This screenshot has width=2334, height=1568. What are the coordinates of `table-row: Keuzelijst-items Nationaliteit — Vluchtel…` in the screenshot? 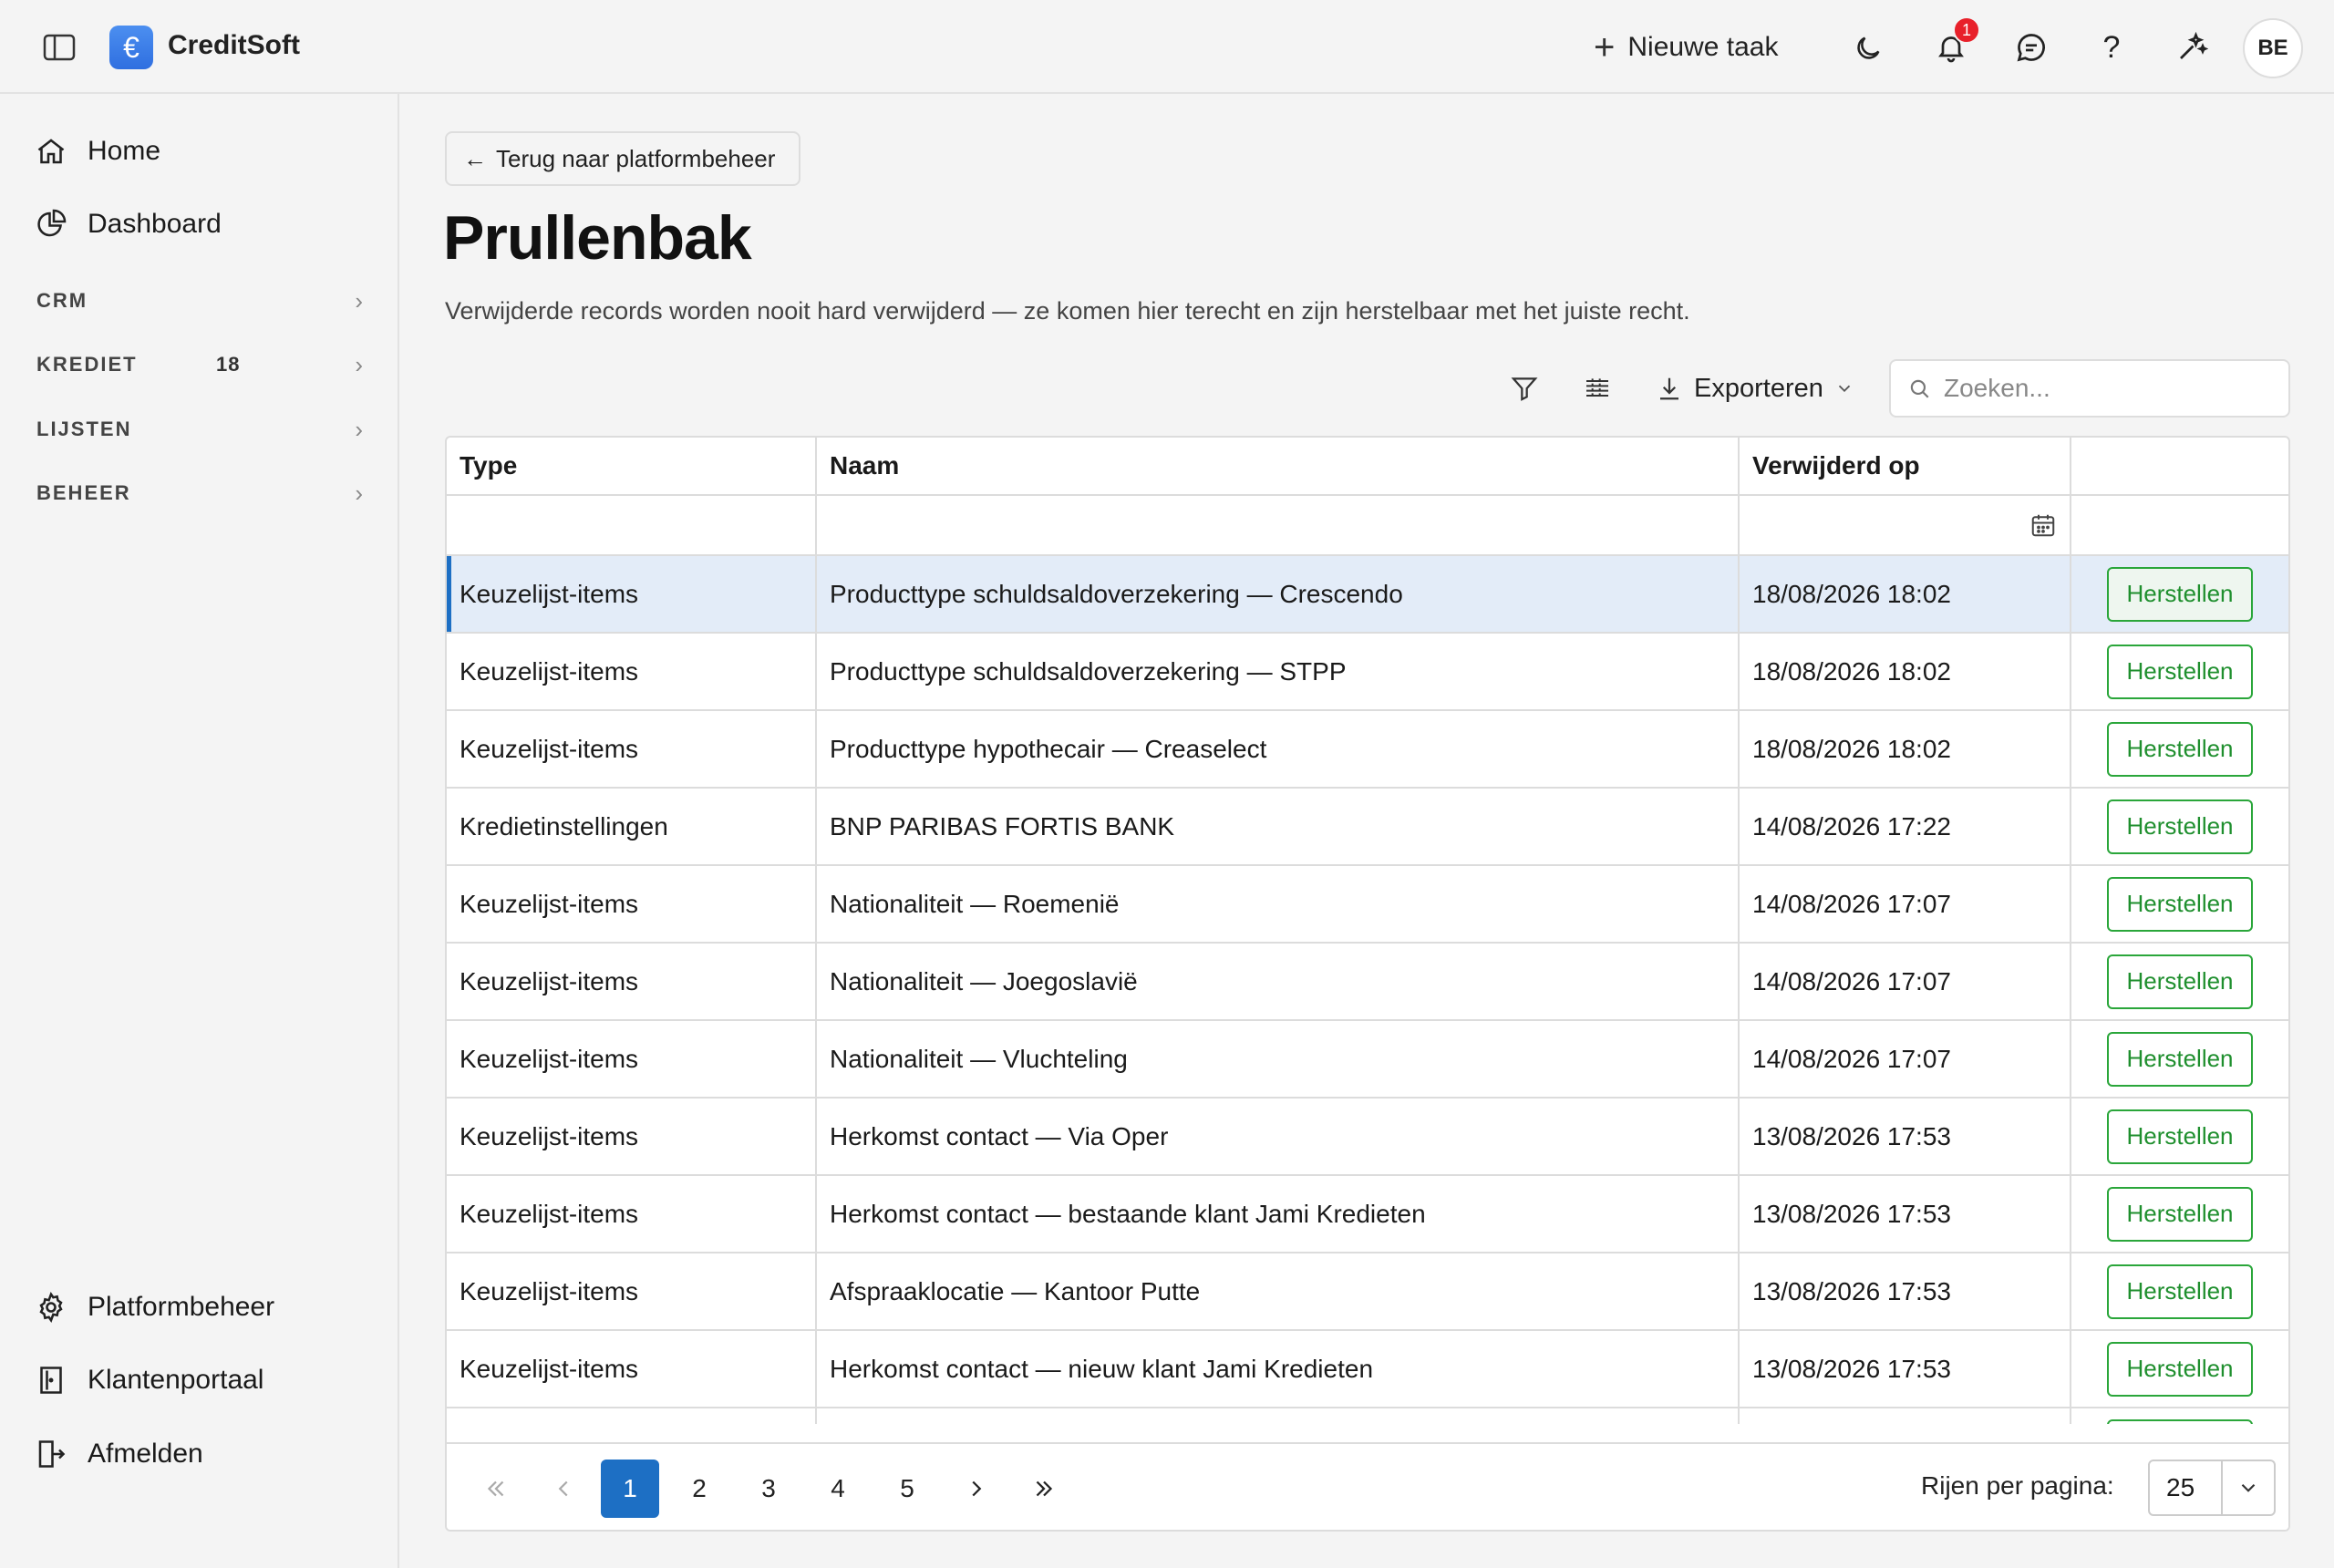 It's located at (1367, 1060).